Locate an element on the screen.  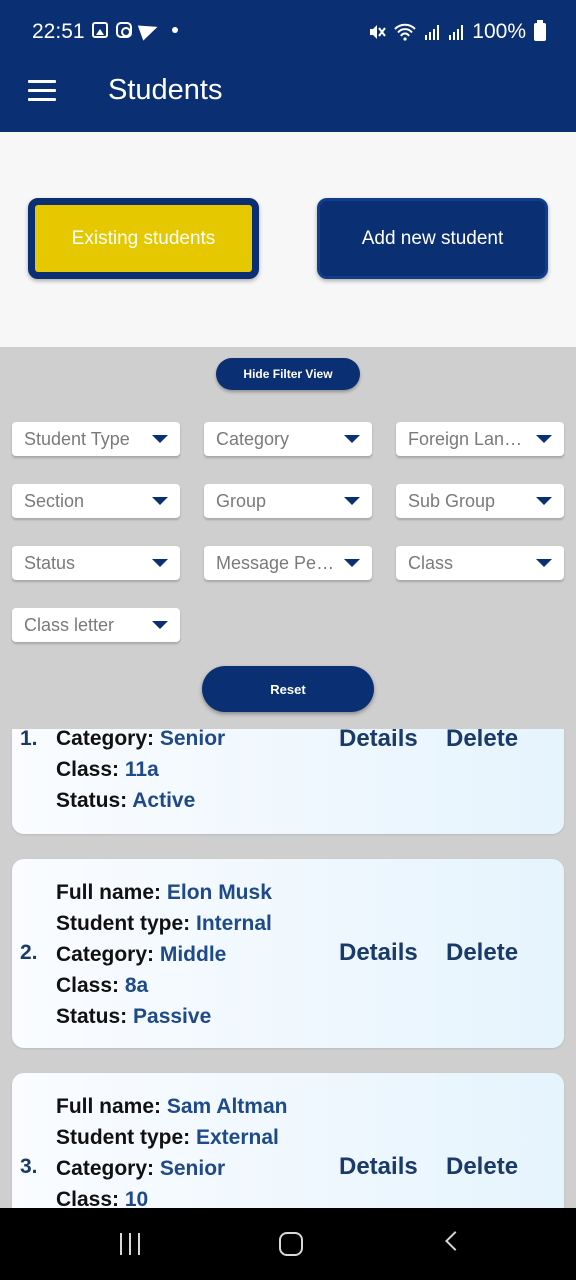
student-type-row: Student type: External is located at coordinates (171, 1137).